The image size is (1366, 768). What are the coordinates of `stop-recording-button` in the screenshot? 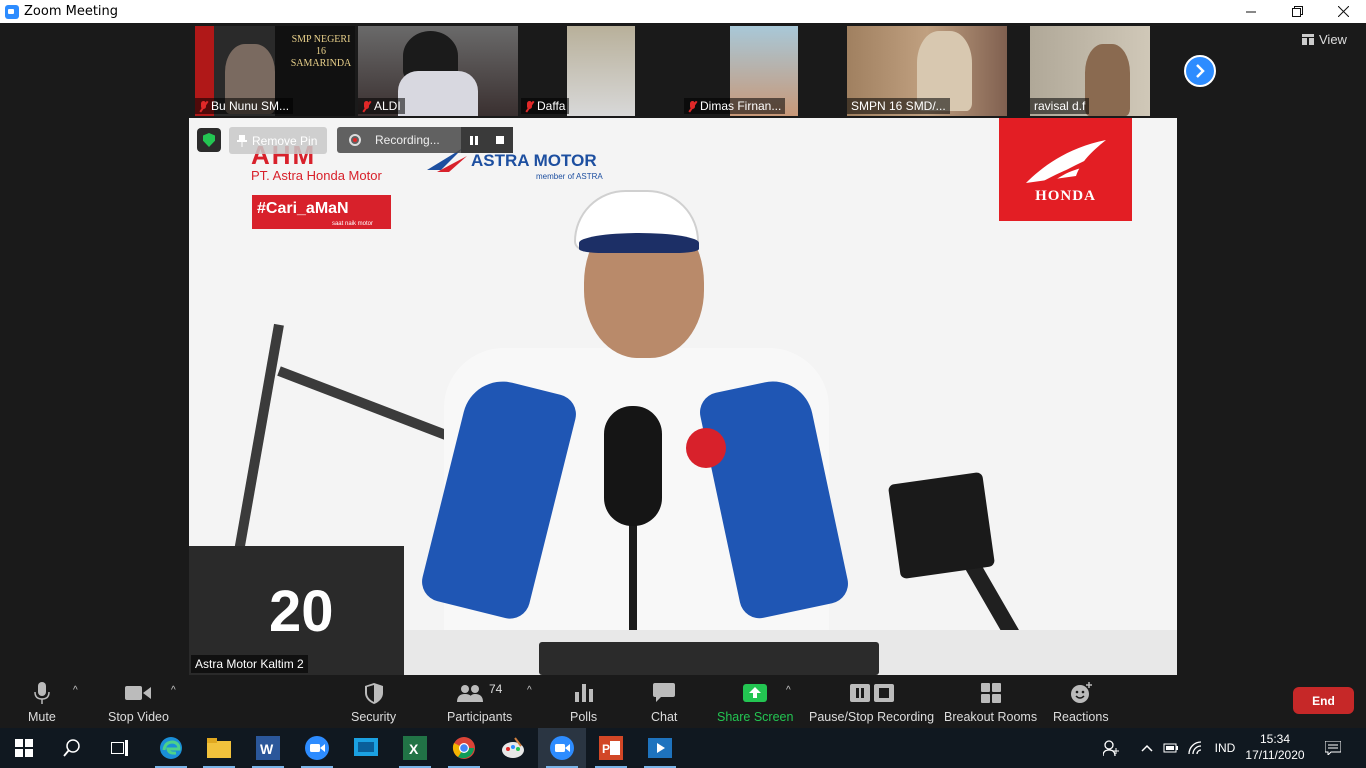 It's located at (500, 140).